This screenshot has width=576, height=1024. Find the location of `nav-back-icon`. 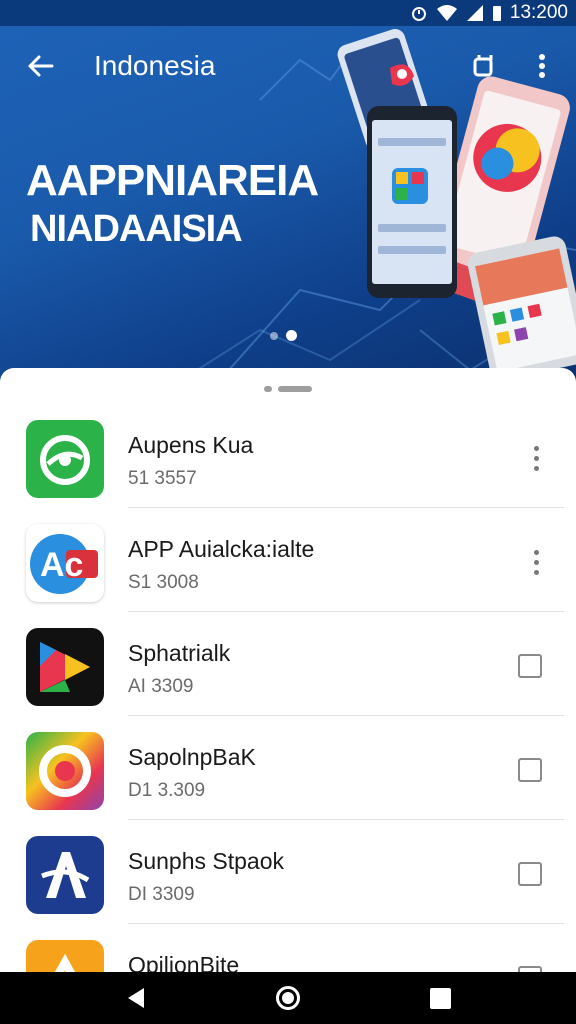

nav-back-icon is located at coordinates (136, 998).